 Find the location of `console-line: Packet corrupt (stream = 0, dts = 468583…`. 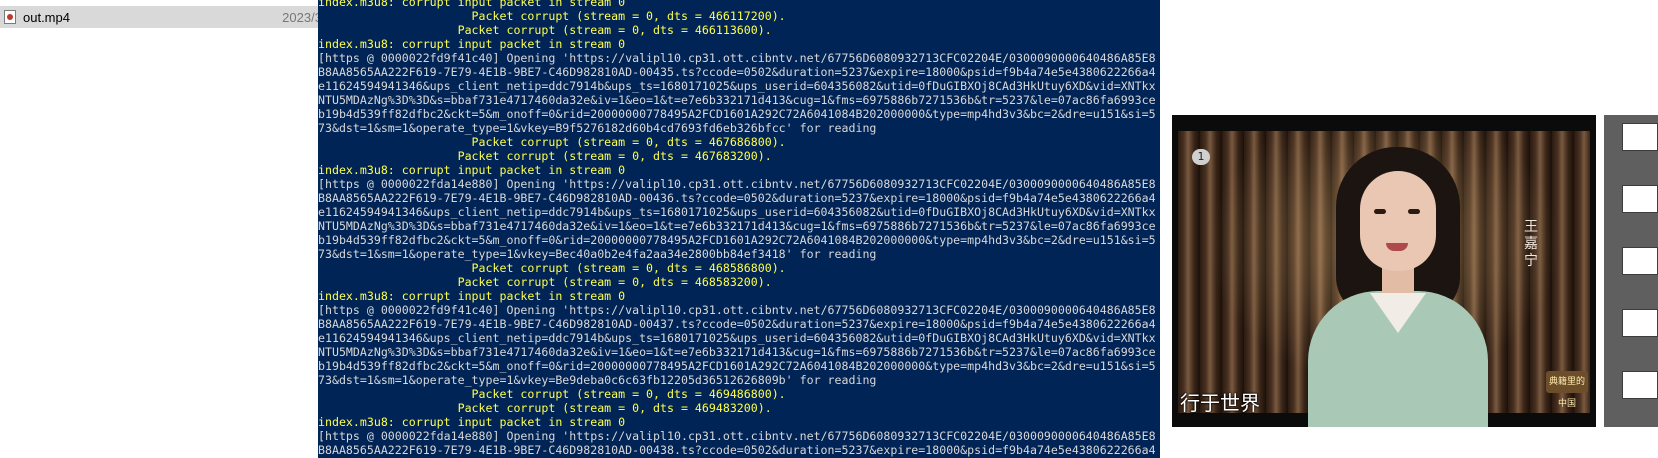

console-line: Packet corrupt (stream = 0, dts = 468583… is located at coordinates (545, 282).